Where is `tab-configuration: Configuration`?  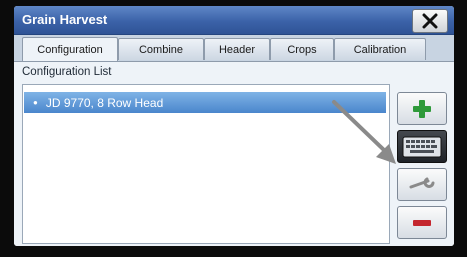
tab-configuration: Configuration is located at coordinates (70, 49).